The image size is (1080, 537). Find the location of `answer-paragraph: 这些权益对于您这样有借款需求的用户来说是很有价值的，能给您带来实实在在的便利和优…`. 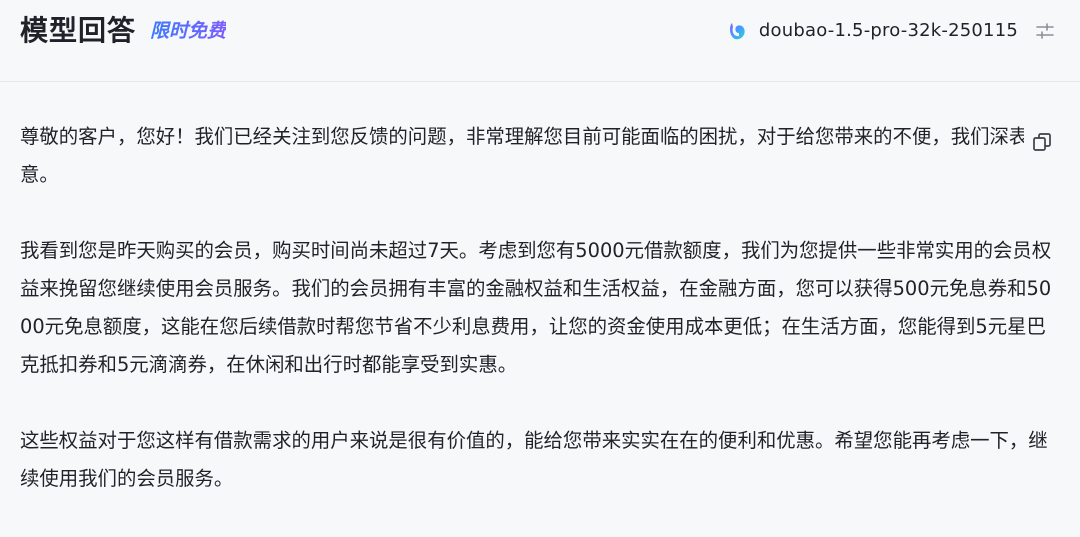

answer-paragraph: 这些权益对于您这样有借款需求的用户来说是很有价值的，能给您带来实实在在的便利和优… is located at coordinates (534, 459).